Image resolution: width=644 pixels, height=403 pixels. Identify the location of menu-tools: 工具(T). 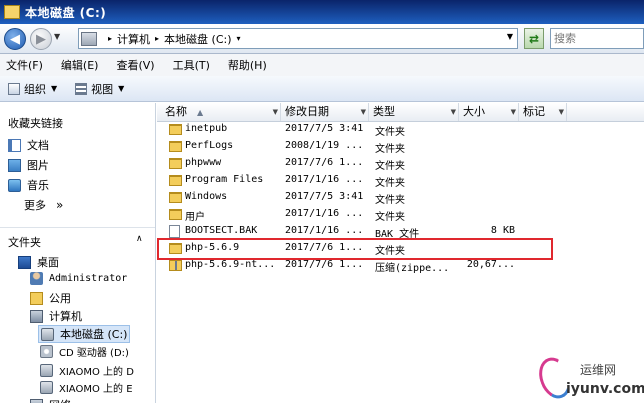
(191, 65).